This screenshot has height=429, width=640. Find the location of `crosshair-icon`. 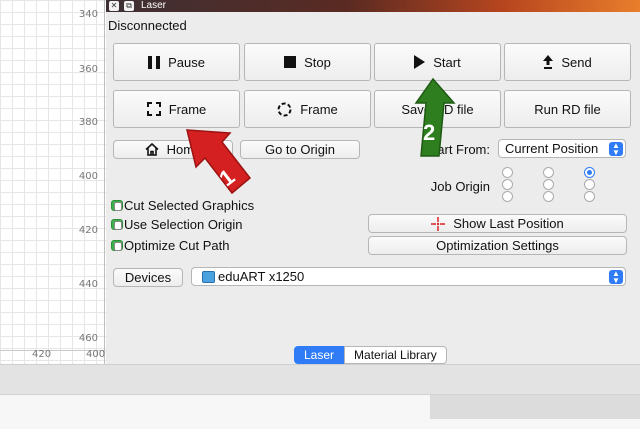

crosshair-icon is located at coordinates (438, 223).